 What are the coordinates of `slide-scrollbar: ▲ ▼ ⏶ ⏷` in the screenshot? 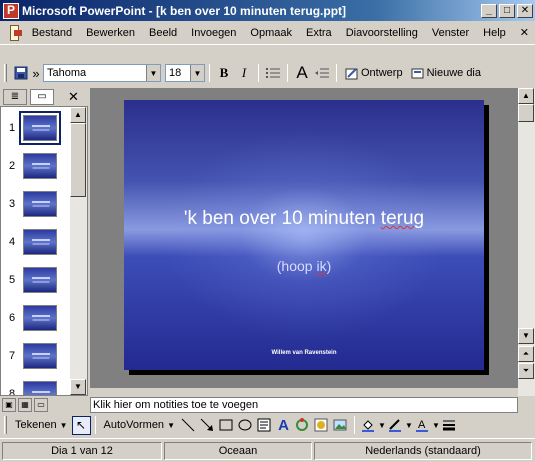 It's located at (526, 242).